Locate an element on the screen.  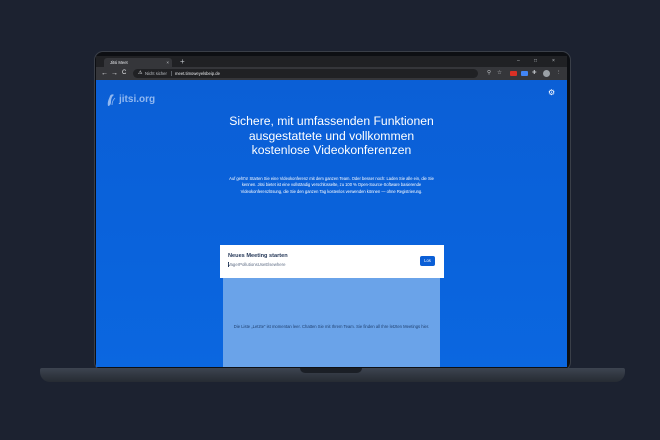
minimize-button: – is located at coordinates (518, 61).